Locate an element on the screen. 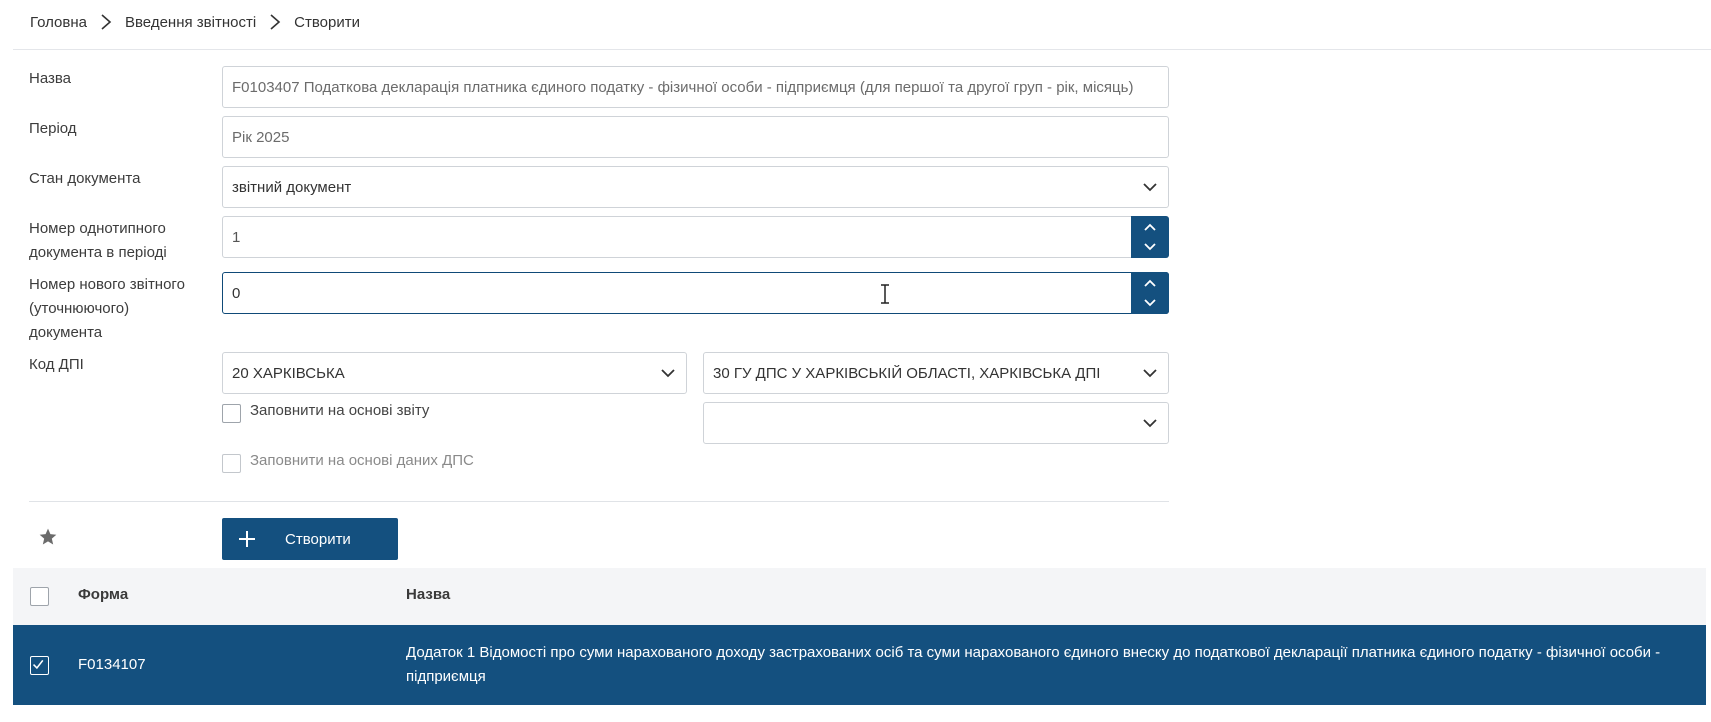 The height and width of the screenshot is (722, 1711). star-icon is located at coordinates (48, 537).